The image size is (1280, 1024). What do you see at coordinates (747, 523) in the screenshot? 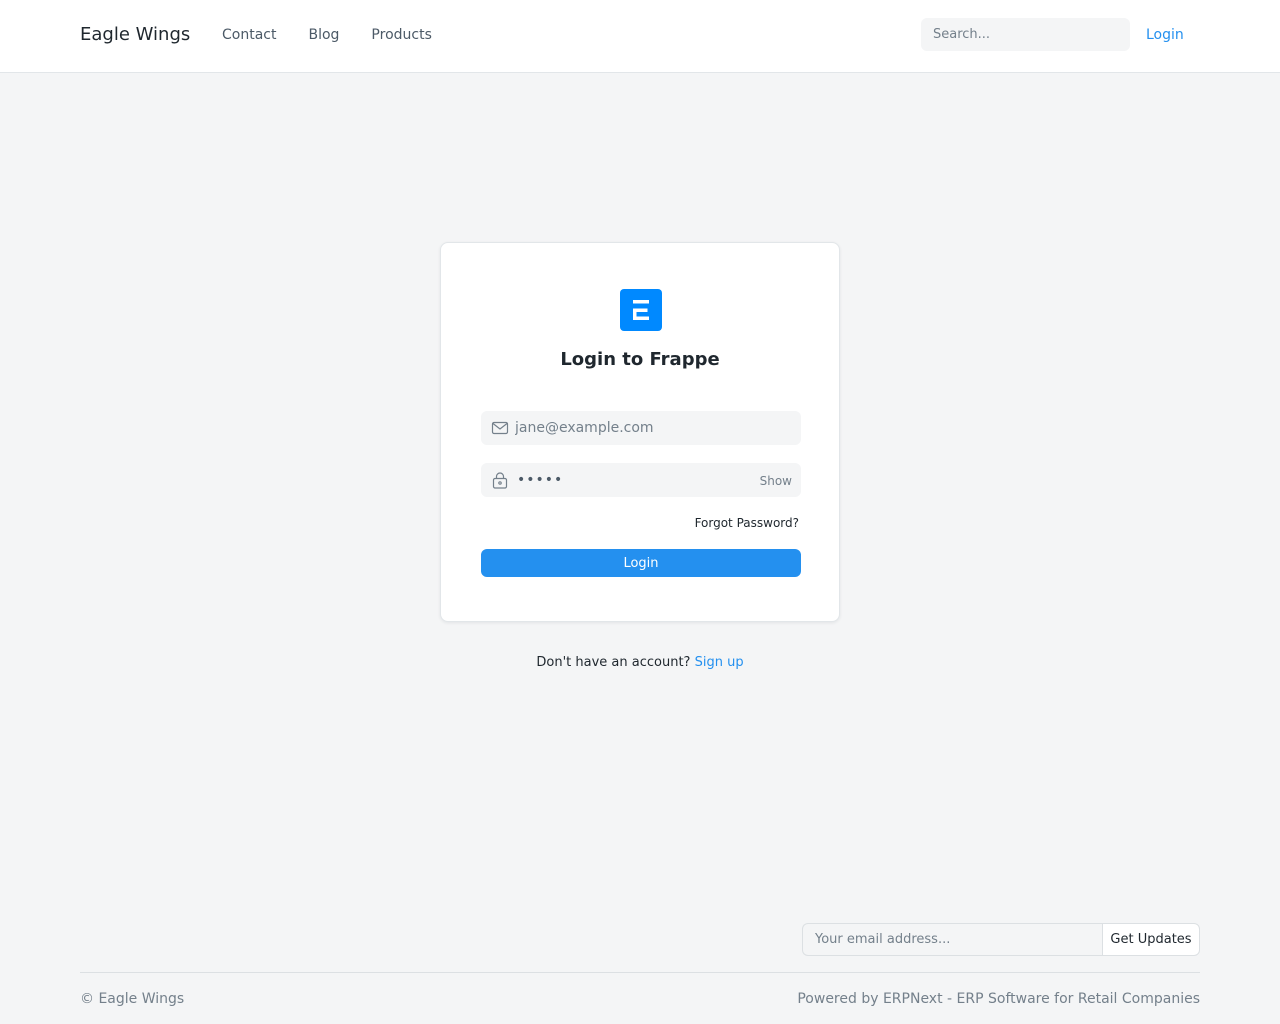
I see `forgot-password-link: Forgot Password?` at bounding box center [747, 523].